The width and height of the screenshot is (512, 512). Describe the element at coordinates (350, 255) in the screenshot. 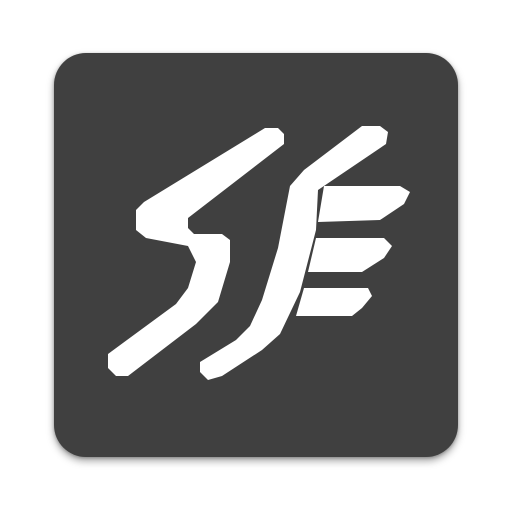

I see `logo-middle-bar` at that location.